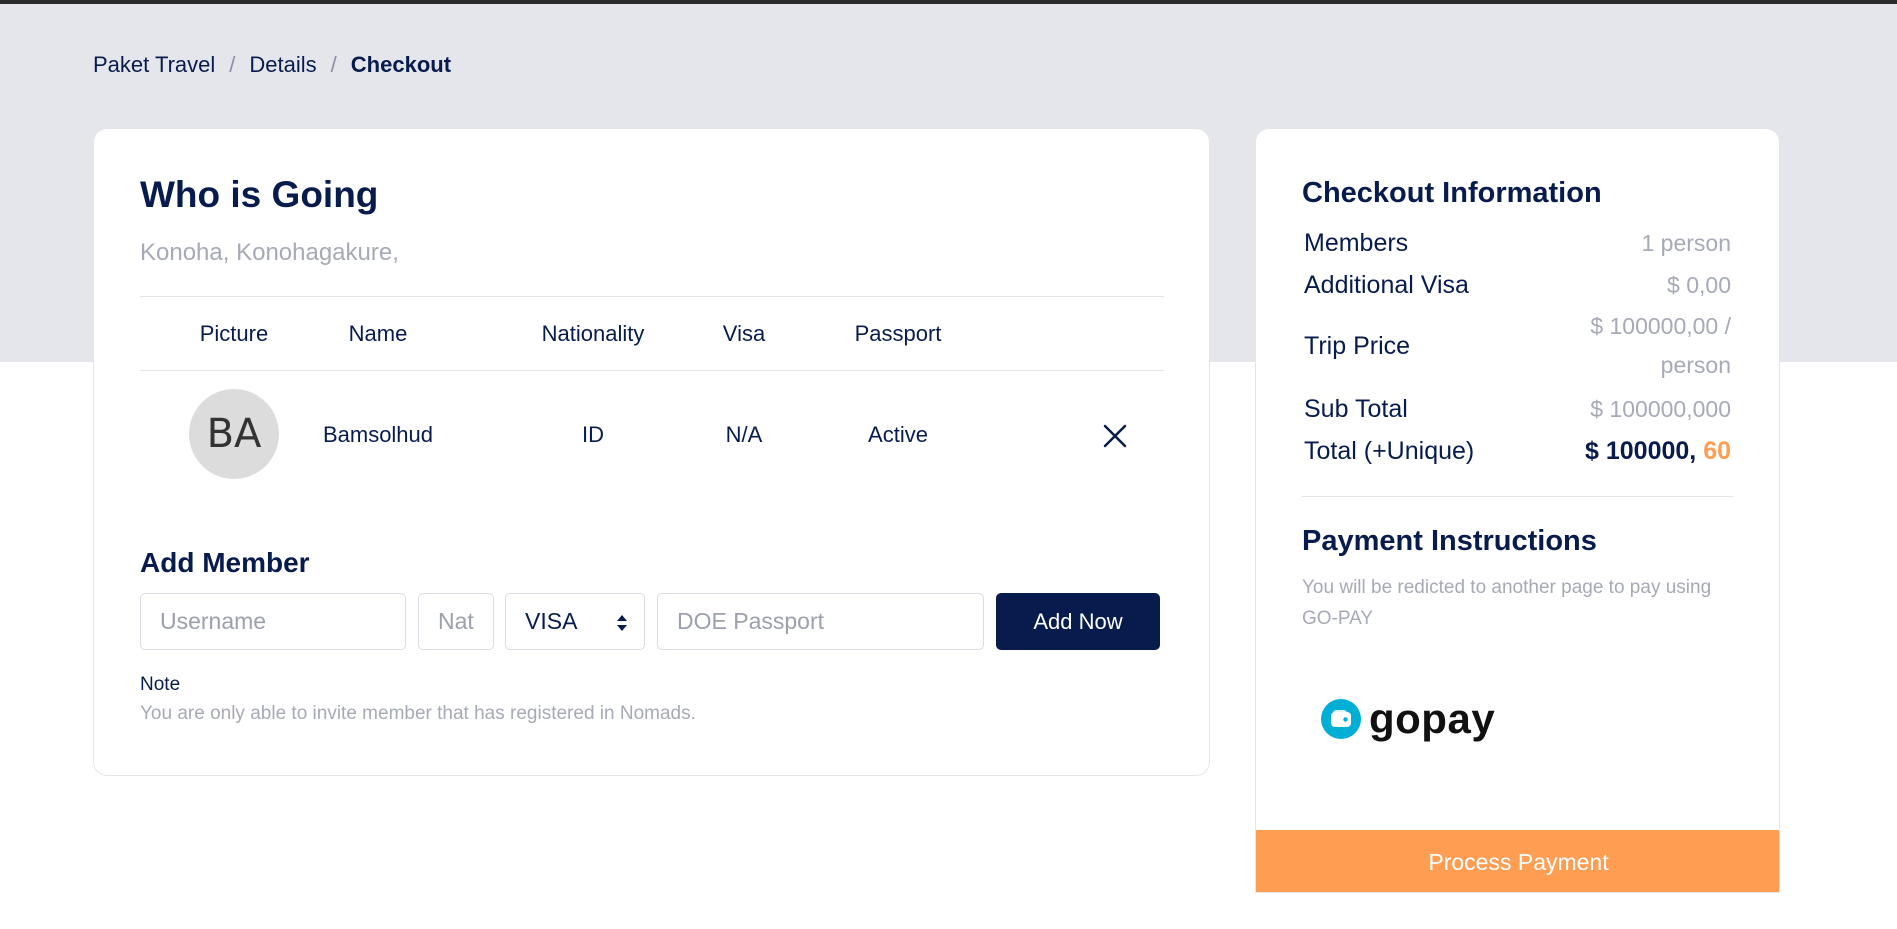 This screenshot has width=1897, height=929. I want to click on trip-price-value-line1: $ 100000,00 /, so click(1660, 326).